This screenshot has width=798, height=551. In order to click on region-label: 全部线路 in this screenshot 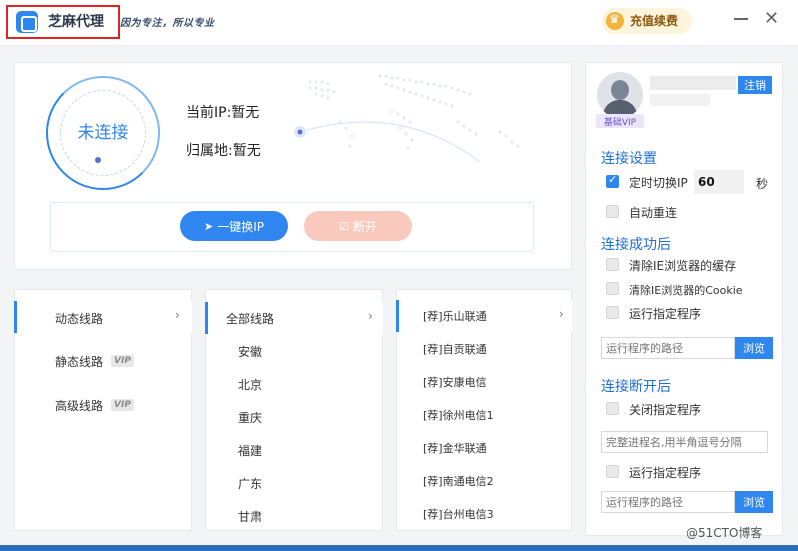, I will do `click(250, 319)`.